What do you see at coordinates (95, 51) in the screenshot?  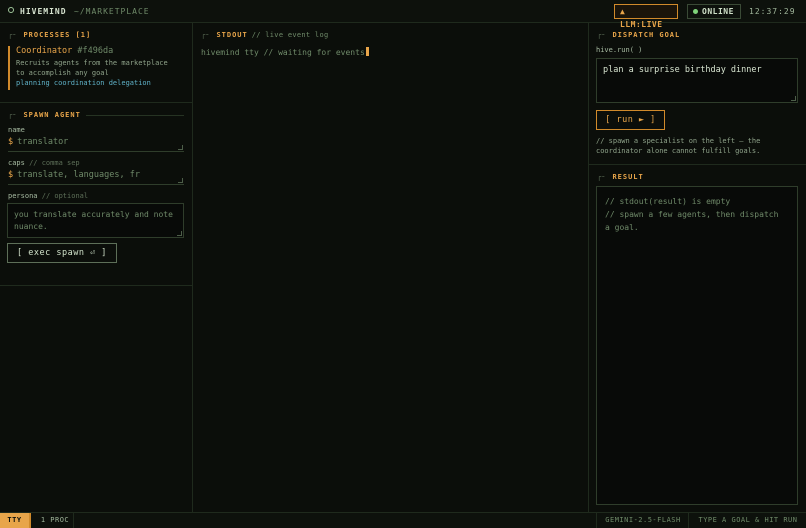 I see `process-hash: #f496da` at bounding box center [95, 51].